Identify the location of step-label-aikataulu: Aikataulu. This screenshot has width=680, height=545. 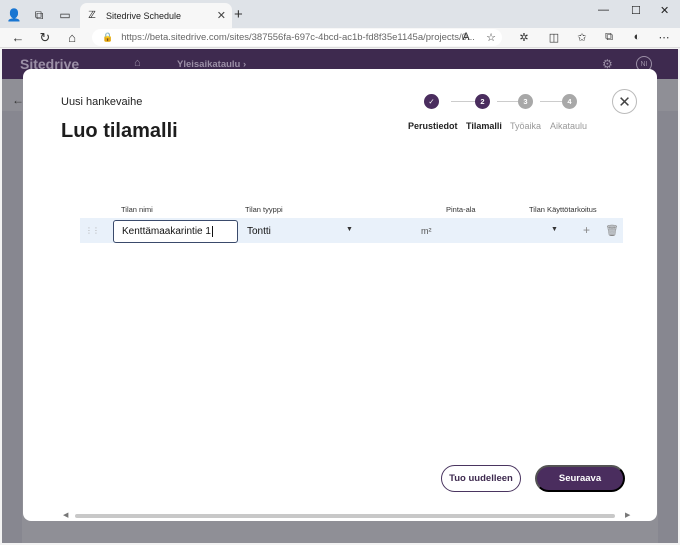
(569, 126).